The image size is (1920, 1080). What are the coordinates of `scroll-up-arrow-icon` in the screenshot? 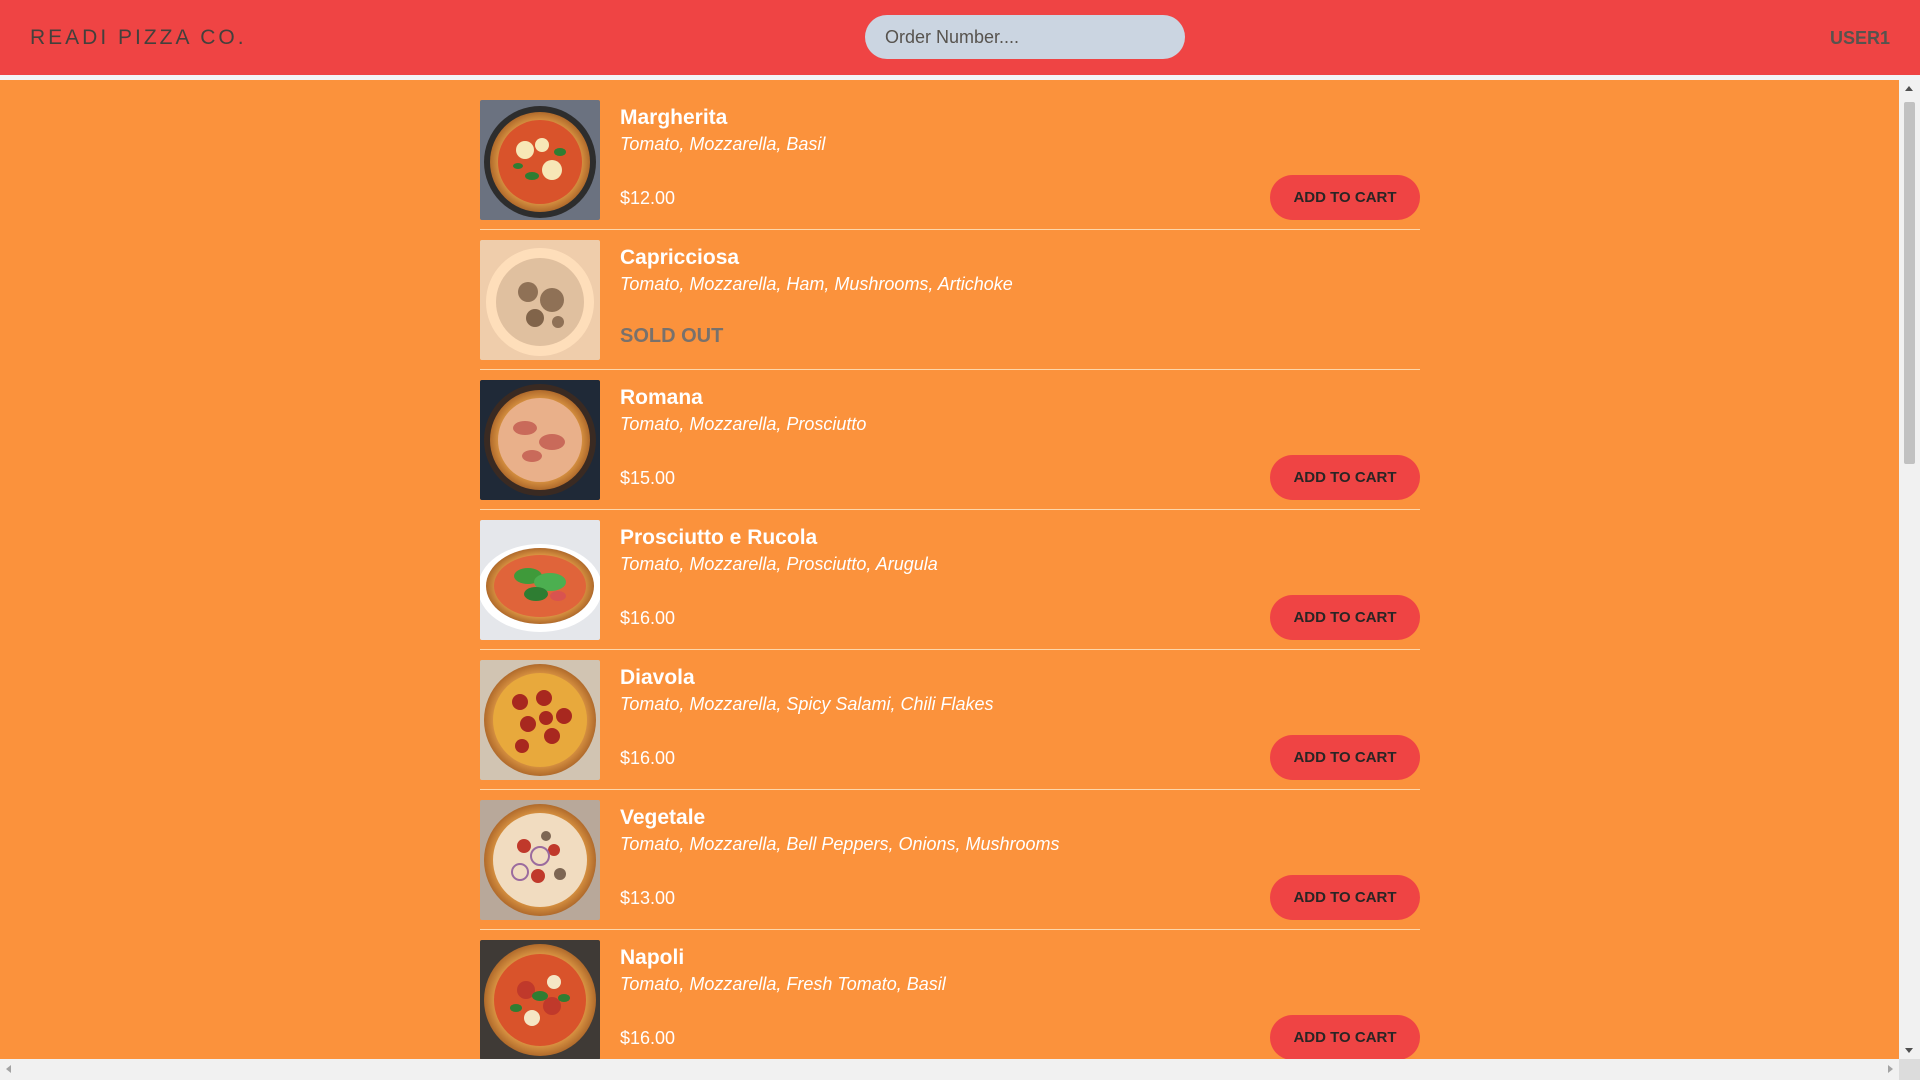 It's located at (1909, 88).